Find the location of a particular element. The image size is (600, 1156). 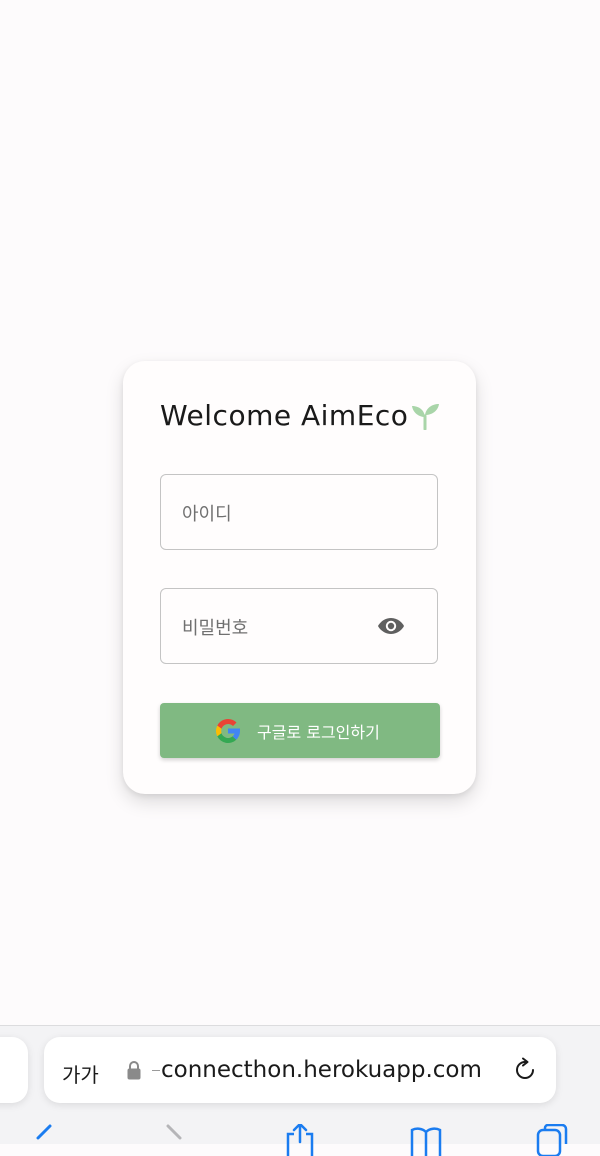

bookmarks-icon is located at coordinates (426, 1140).